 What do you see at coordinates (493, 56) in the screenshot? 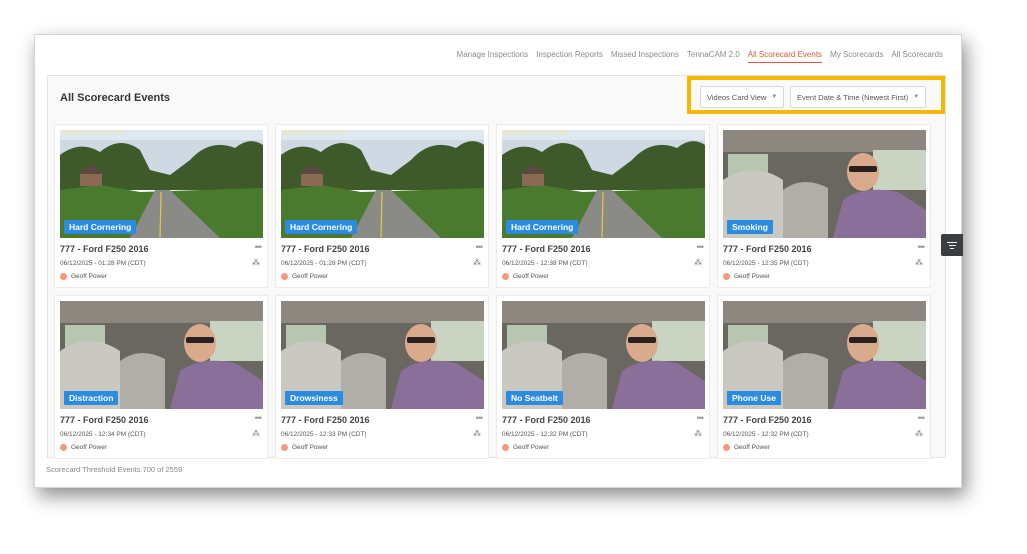
I see `nav-manage-inspections: Manage Inspections` at bounding box center [493, 56].